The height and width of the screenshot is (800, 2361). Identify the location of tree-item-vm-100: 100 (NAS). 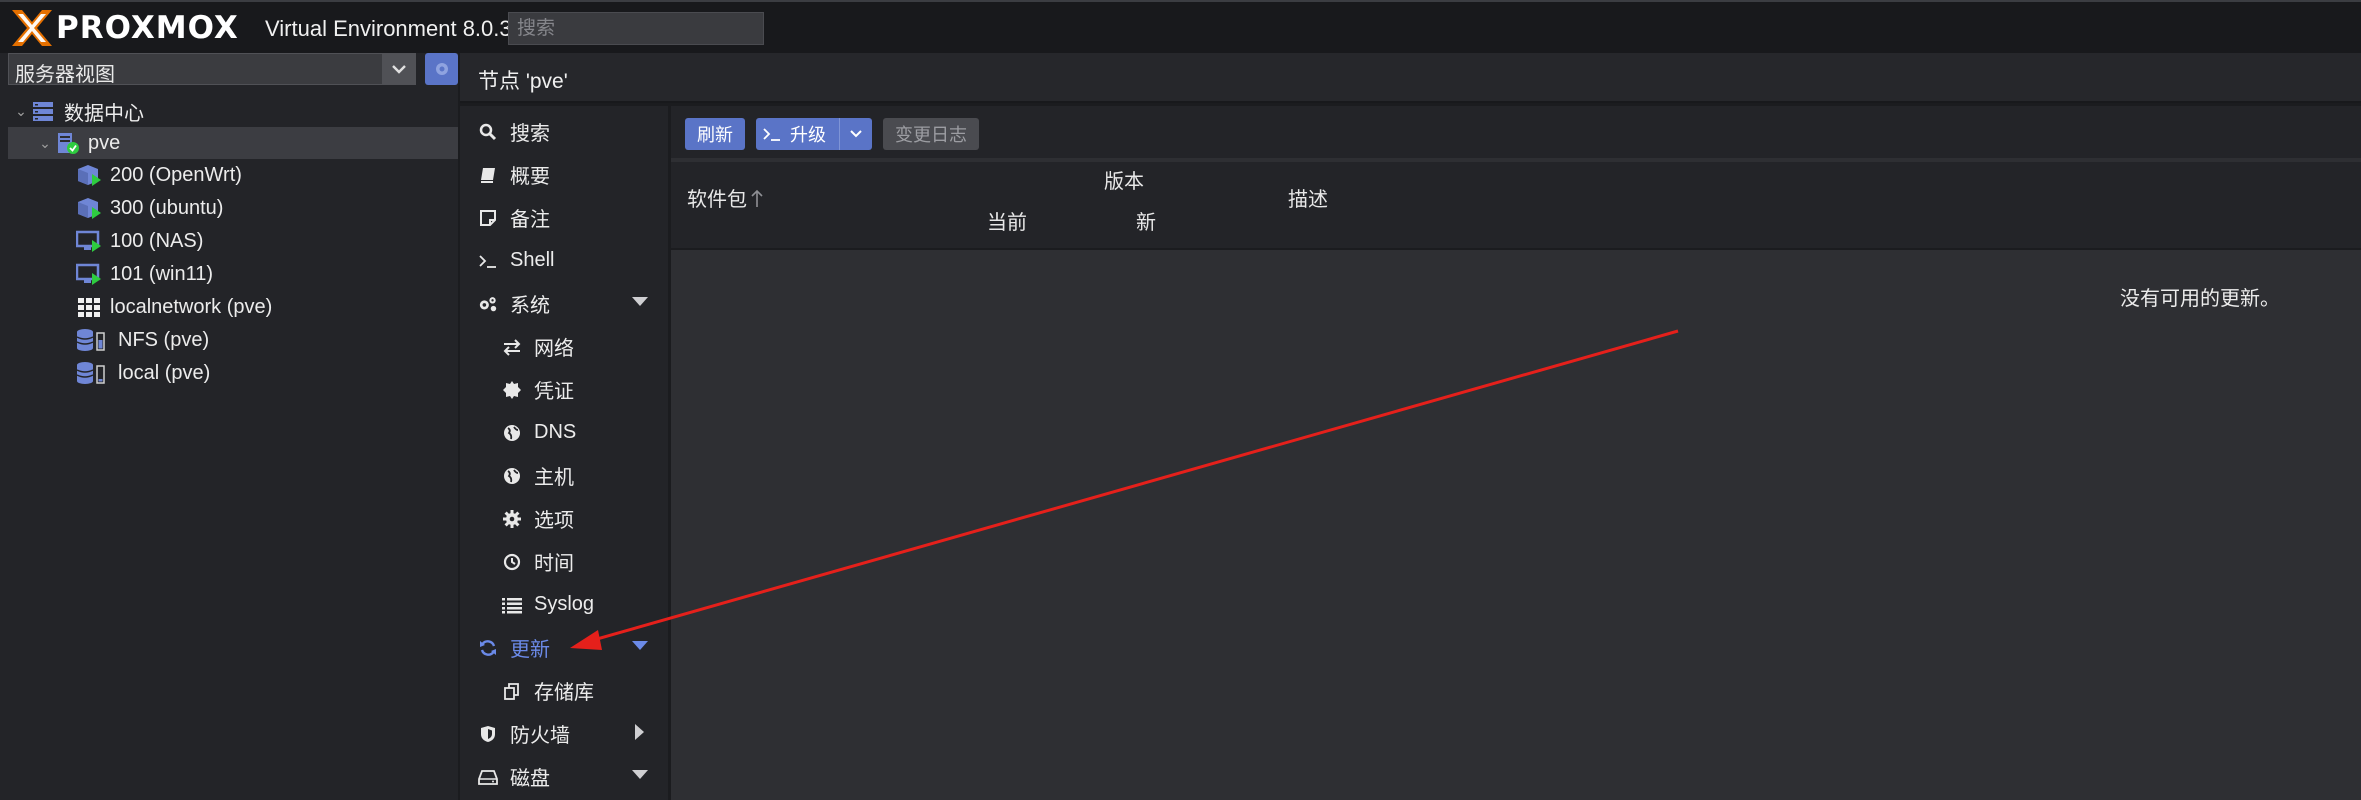
(139, 241).